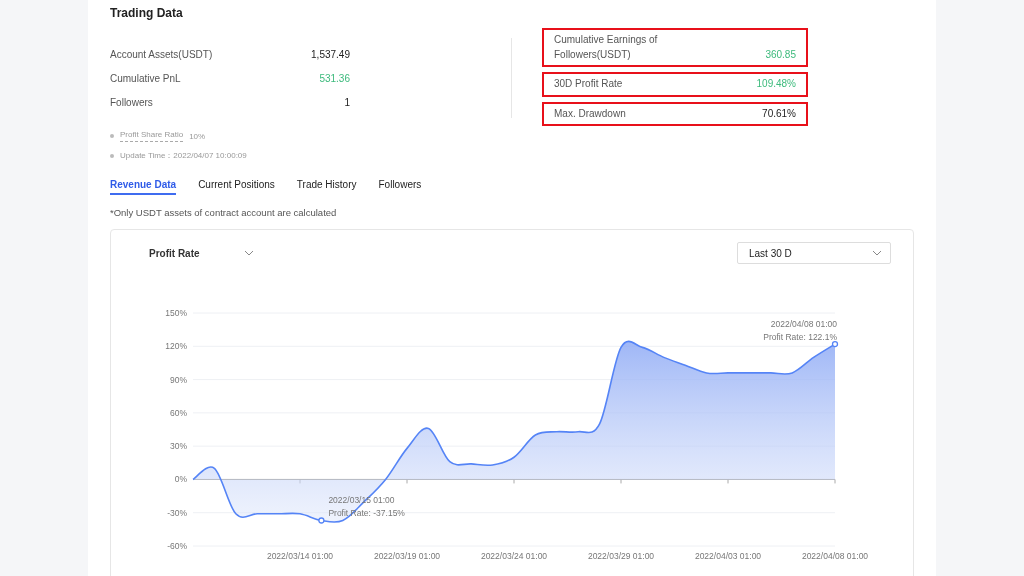  I want to click on axis-label: 30%, so click(178, 446).